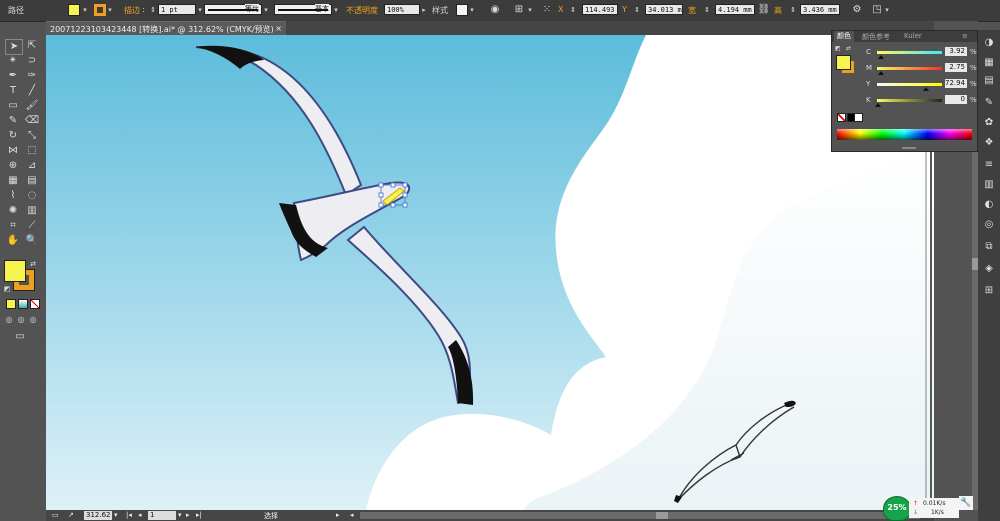 The height and width of the screenshot is (521, 1000). What do you see at coordinates (32, 91) in the screenshot?
I see `line-tool-icon: ╱` at bounding box center [32, 91].